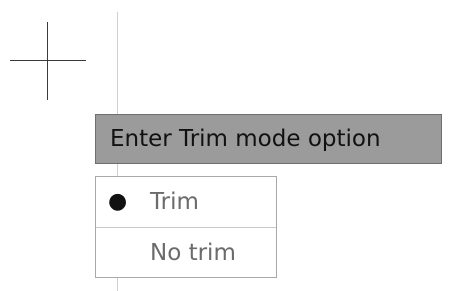 The width and height of the screenshot is (459, 291). Describe the element at coordinates (193, 252) in the screenshot. I see `option-label: No trim` at that location.